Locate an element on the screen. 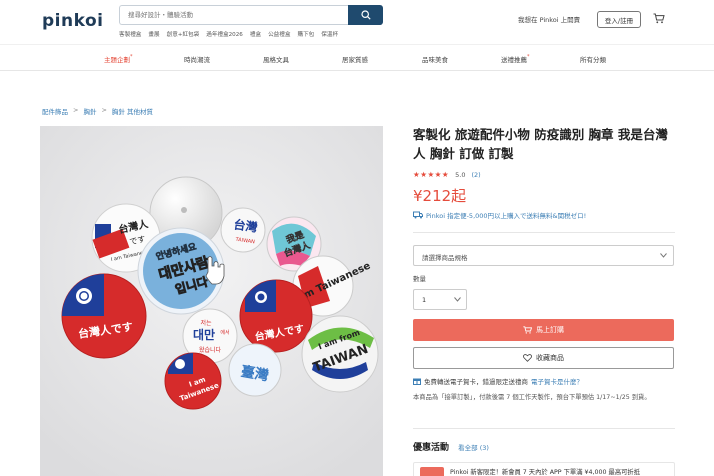  add-to-favorites-button: 收藏商品 is located at coordinates (543, 358).